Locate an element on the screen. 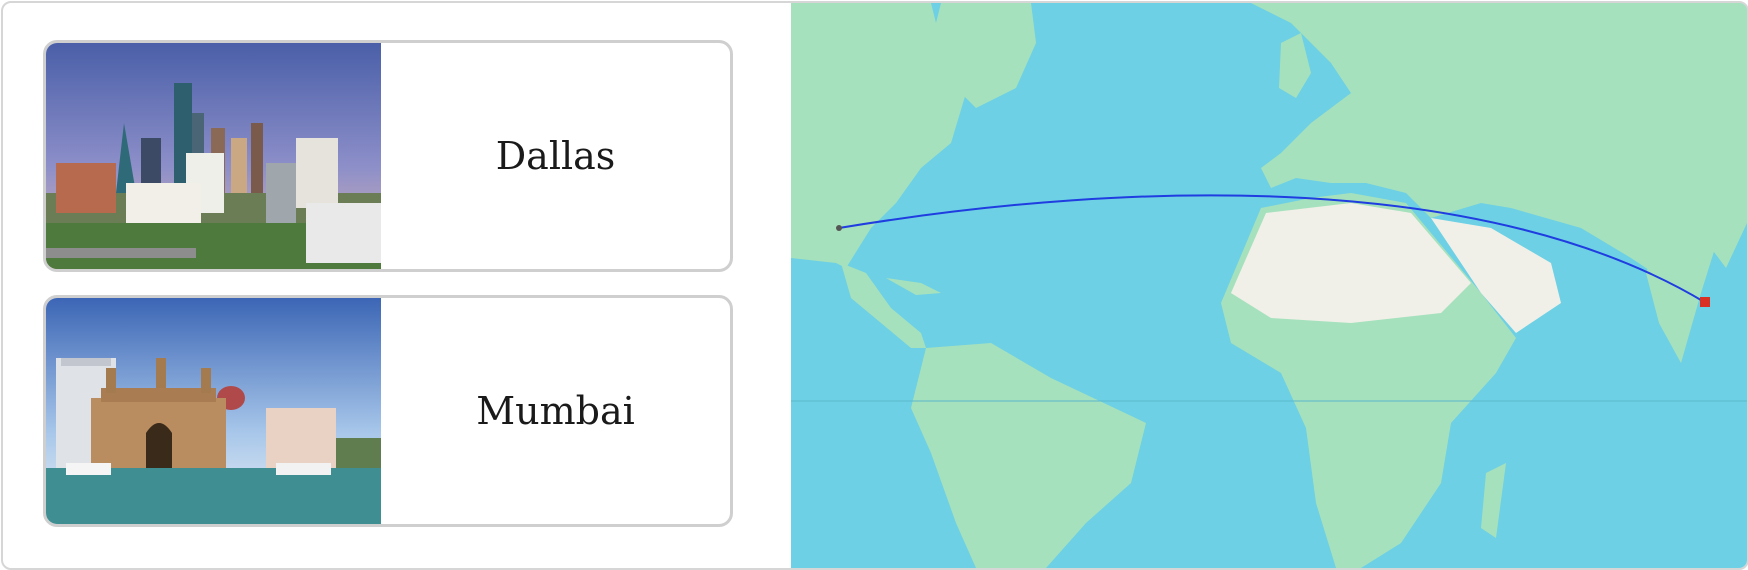 The width and height of the screenshot is (1748, 570). origin-city-name: Dallas is located at coordinates (555, 156).